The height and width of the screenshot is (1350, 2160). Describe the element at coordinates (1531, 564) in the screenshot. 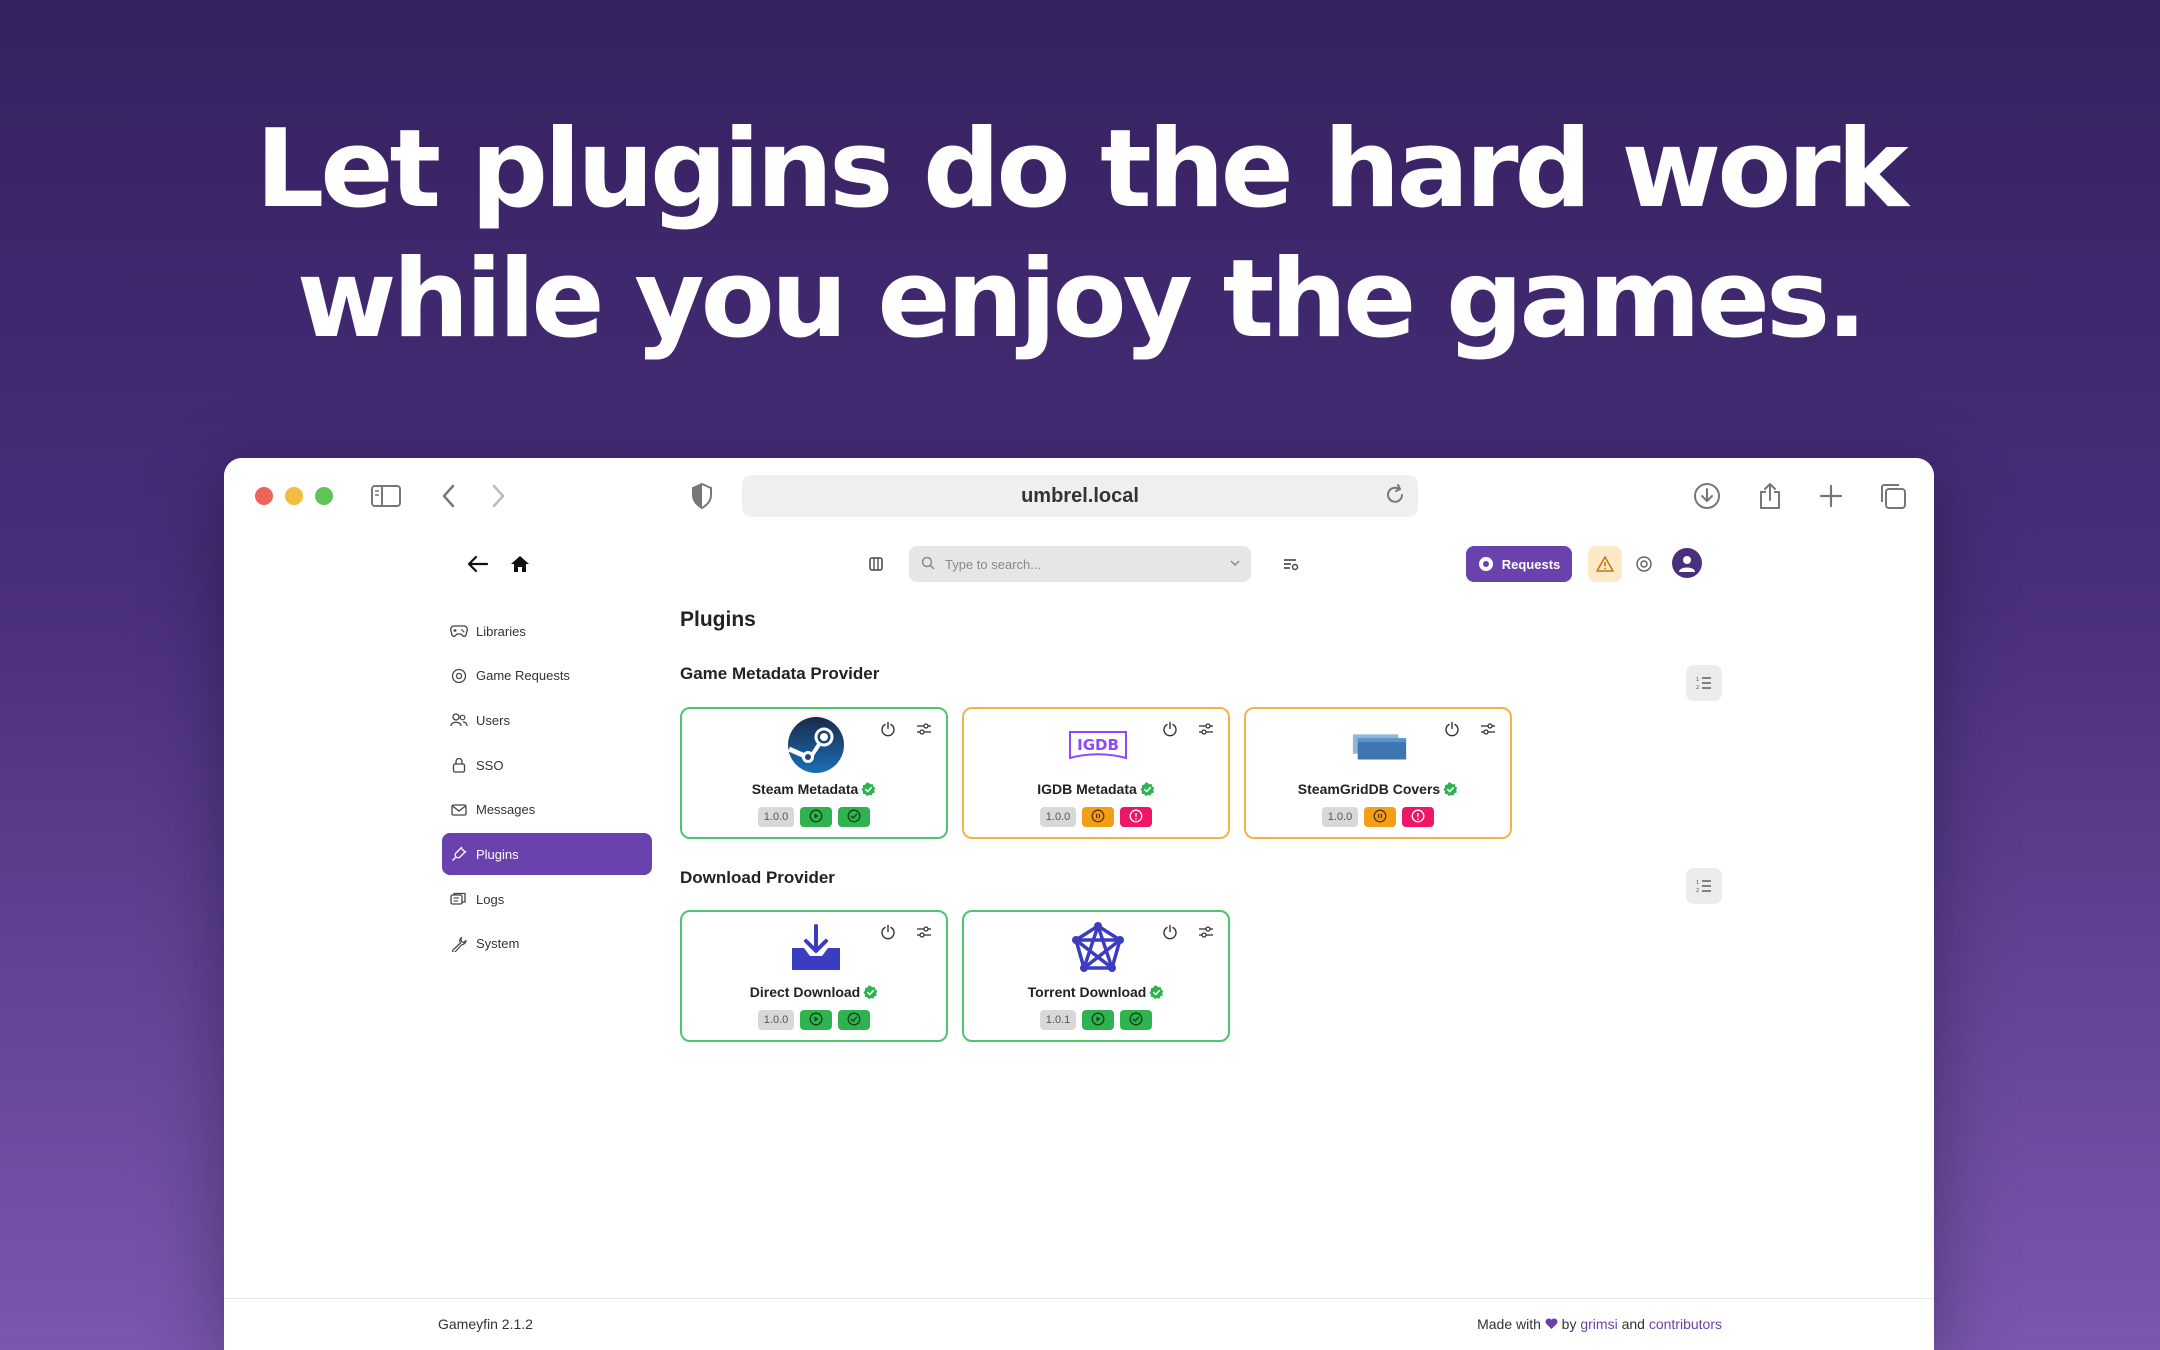

I see `requests-label: Requests` at that location.